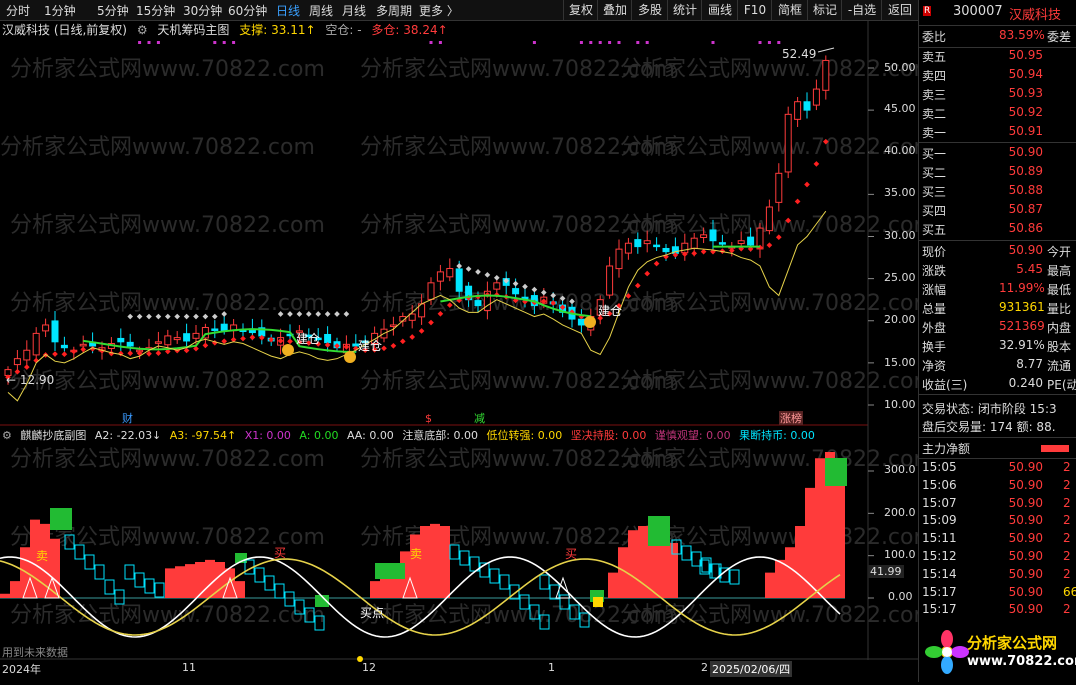 The width and height of the screenshot is (1076, 685). What do you see at coordinates (934, 57) in the screenshot?
I see `ask-row-label: 卖五` at bounding box center [934, 57].